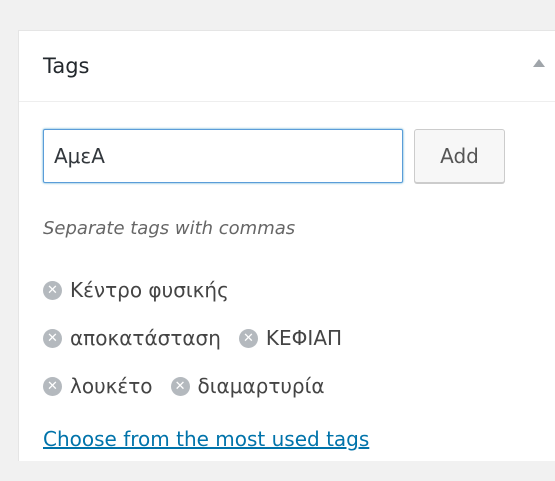 Image resolution: width=555 pixels, height=481 pixels. I want to click on tag-label: Κέντρο φυσικής, so click(149, 290).